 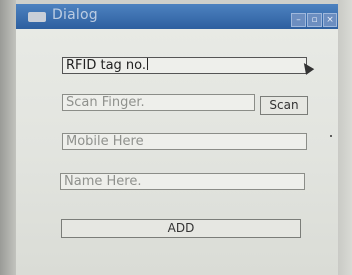 I want to click on screen-bezel, so click(x=8, y=137).